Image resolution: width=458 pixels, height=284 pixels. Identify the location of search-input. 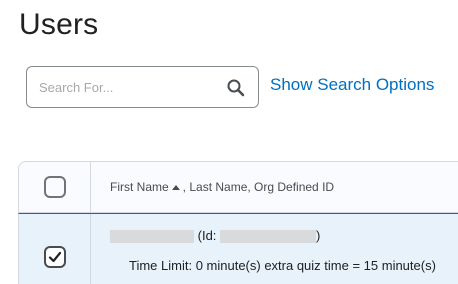
(129, 87).